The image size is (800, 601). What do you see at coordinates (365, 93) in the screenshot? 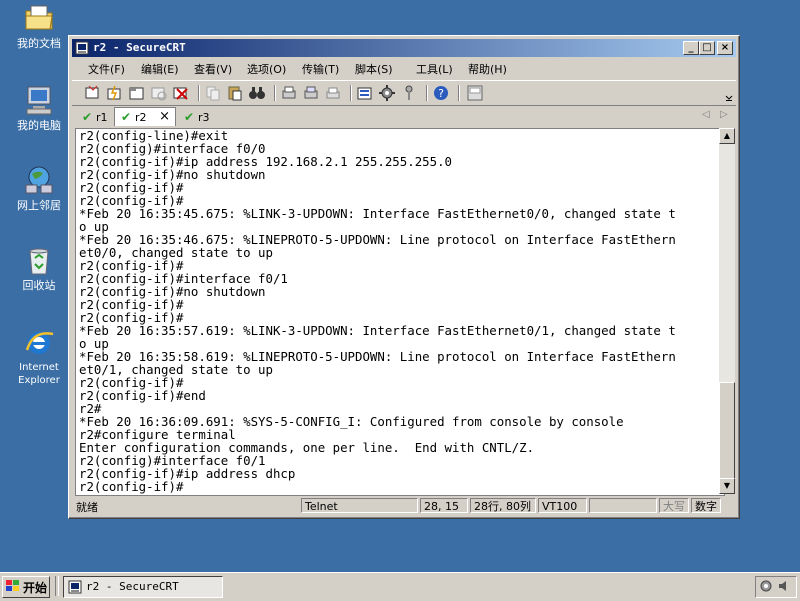
I see `session-options-button` at bounding box center [365, 93].